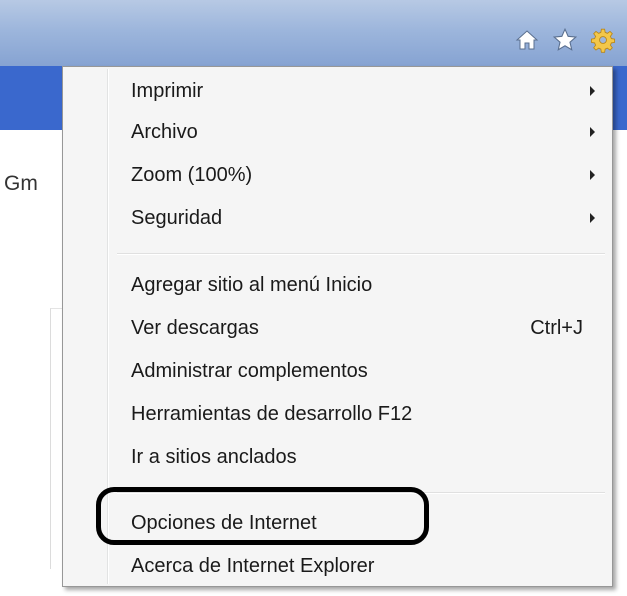 The height and width of the screenshot is (596, 627). I want to click on menu-item-opciones-internet: Opciones de Internet, so click(337, 523).